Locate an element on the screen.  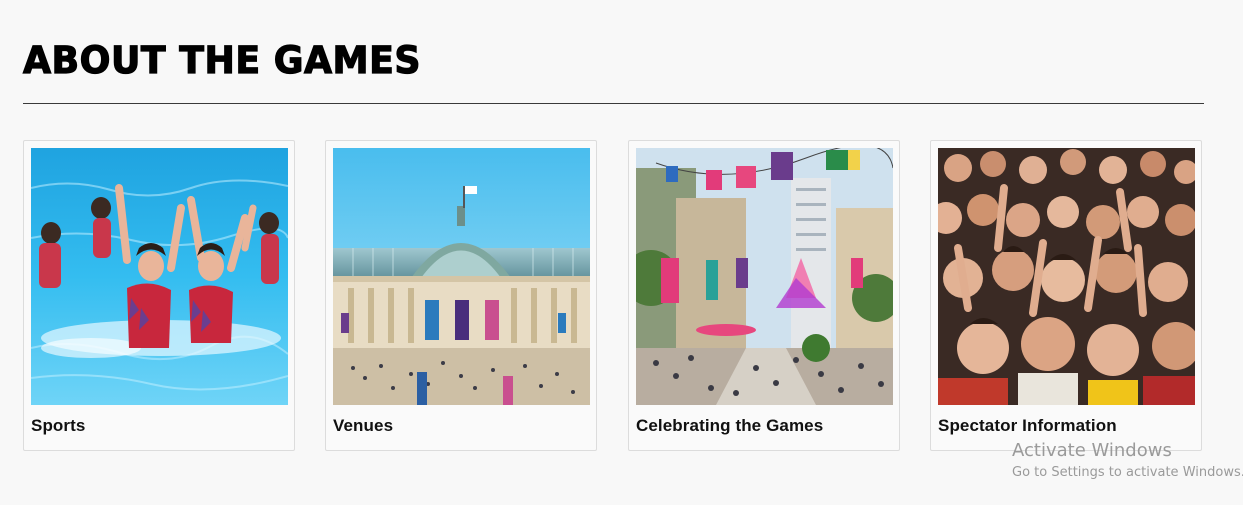
card-image-sports is located at coordinates (159, 276).